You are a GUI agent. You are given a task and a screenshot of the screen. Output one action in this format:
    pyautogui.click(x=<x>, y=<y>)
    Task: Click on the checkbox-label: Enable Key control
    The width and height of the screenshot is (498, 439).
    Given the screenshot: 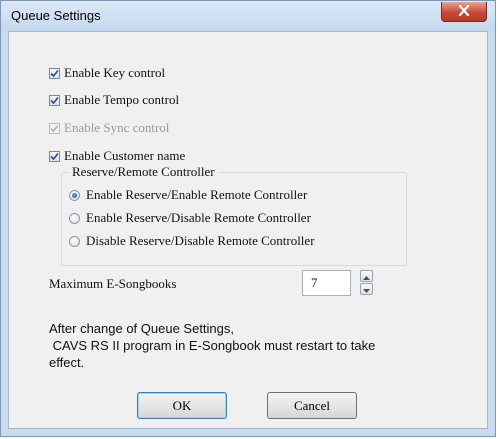 What is the action you would take?
    pyautogui.click(x=115, y=72)
    